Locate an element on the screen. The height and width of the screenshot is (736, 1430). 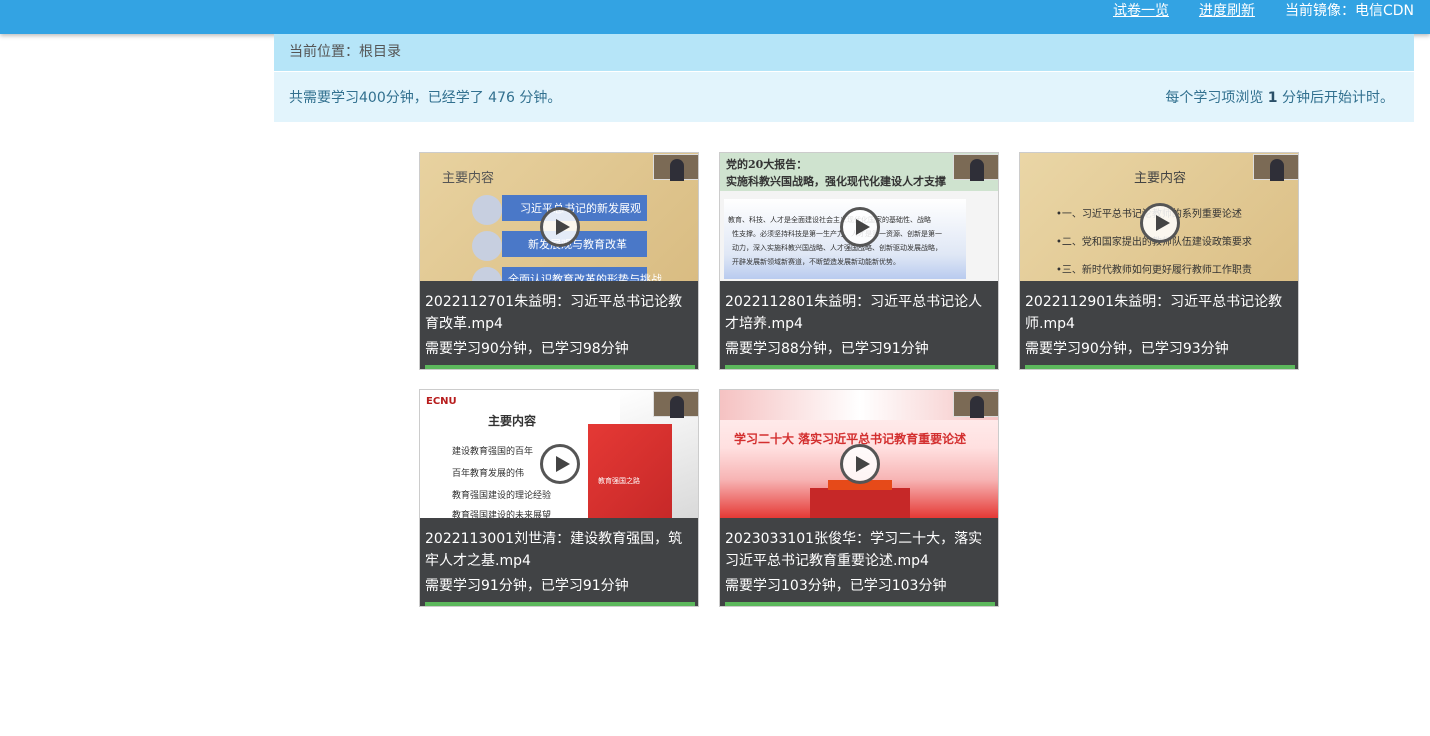
video-title: 2022112801朱益明：习近平总书记论人才培养.mp4 is located at coordinates (854, 313).